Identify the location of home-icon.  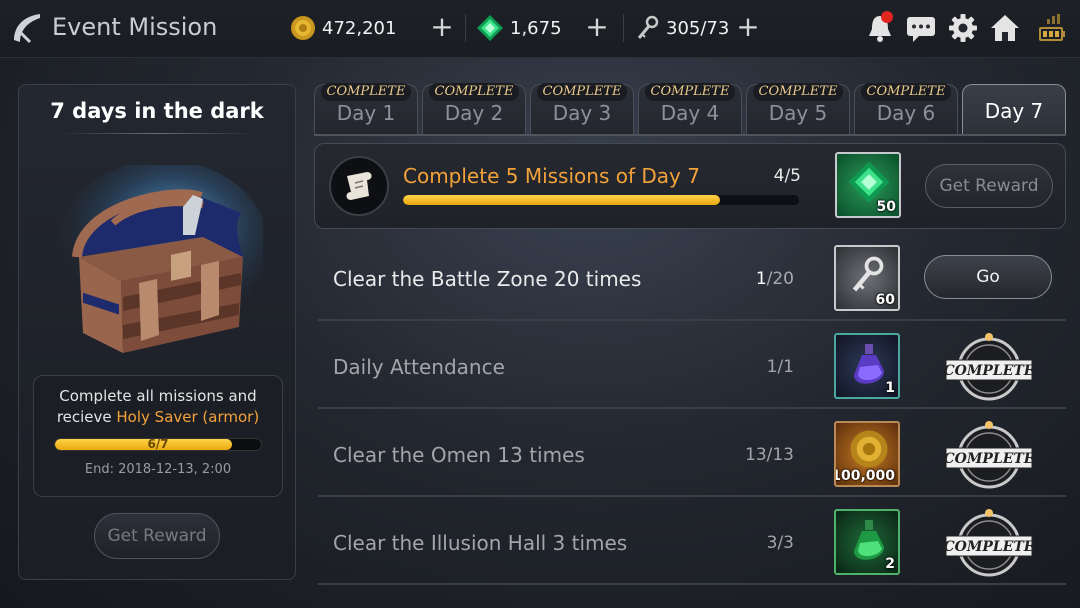
(1005, 28).